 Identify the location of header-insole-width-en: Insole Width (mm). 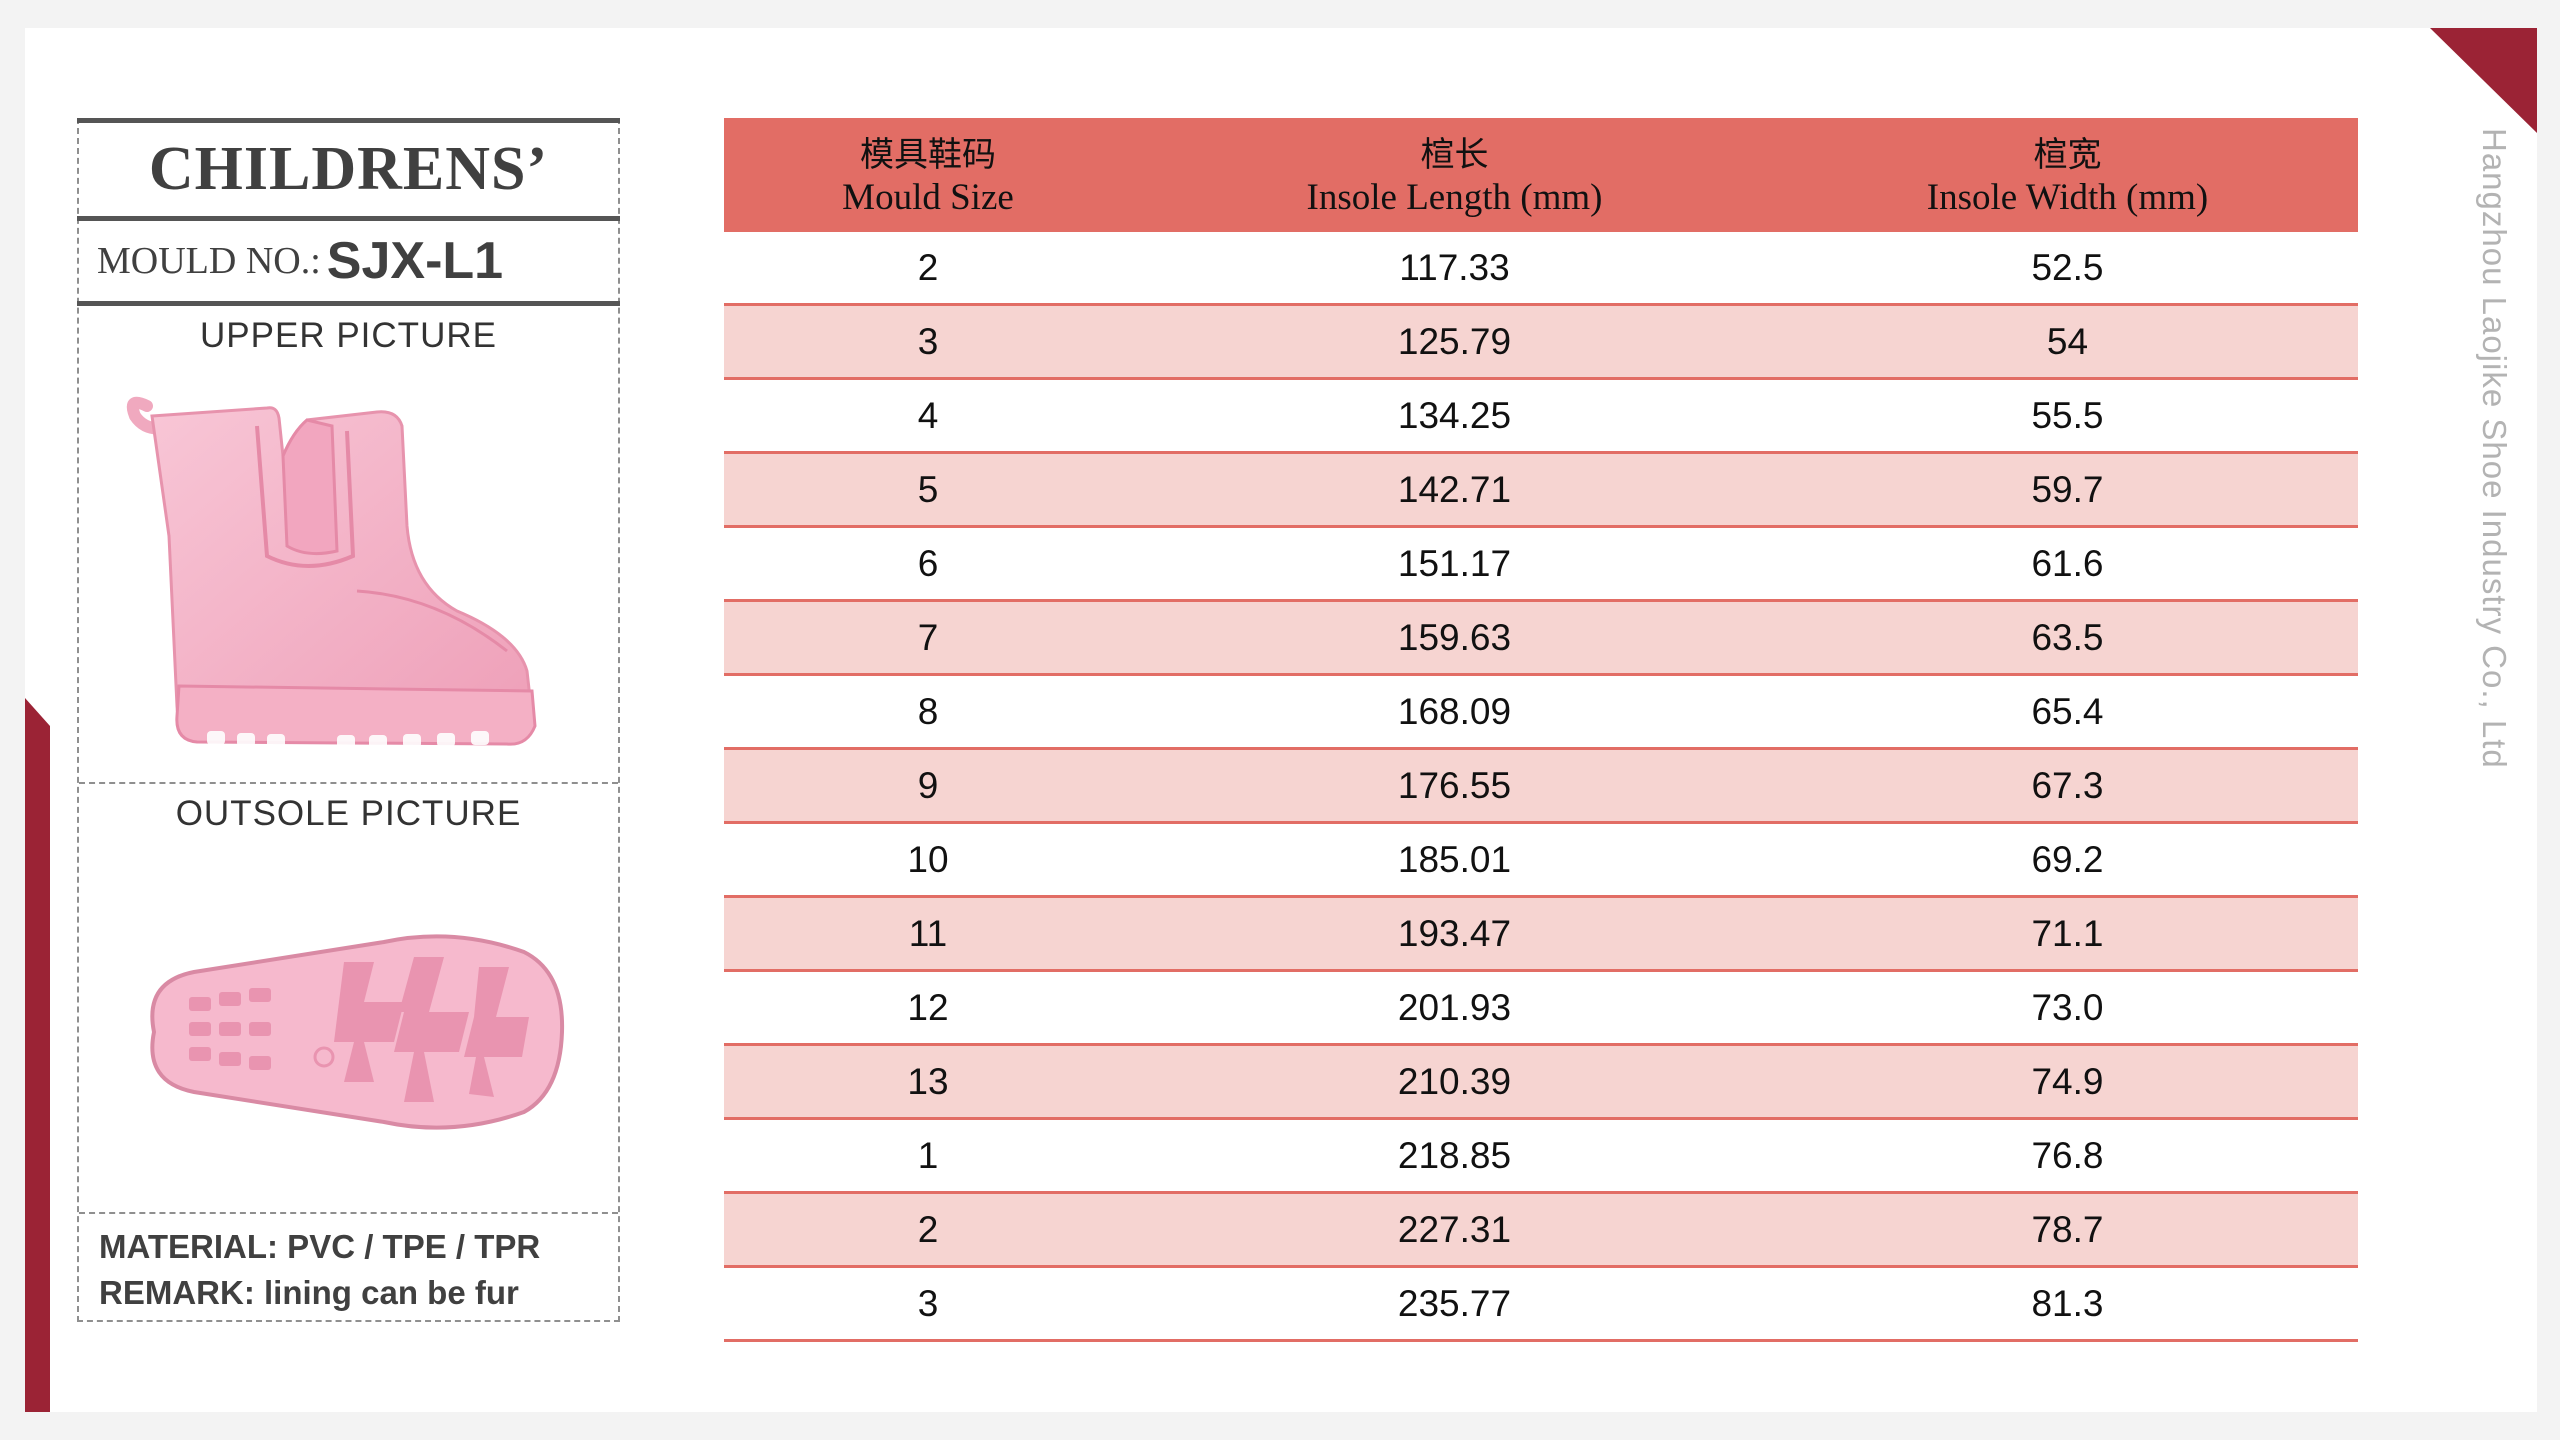
(2067, 197).